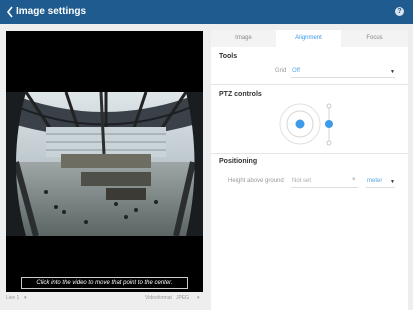  Describe the element at coordinates (296, 71) in the screenshot. I see `grid-select: Off` at that location.